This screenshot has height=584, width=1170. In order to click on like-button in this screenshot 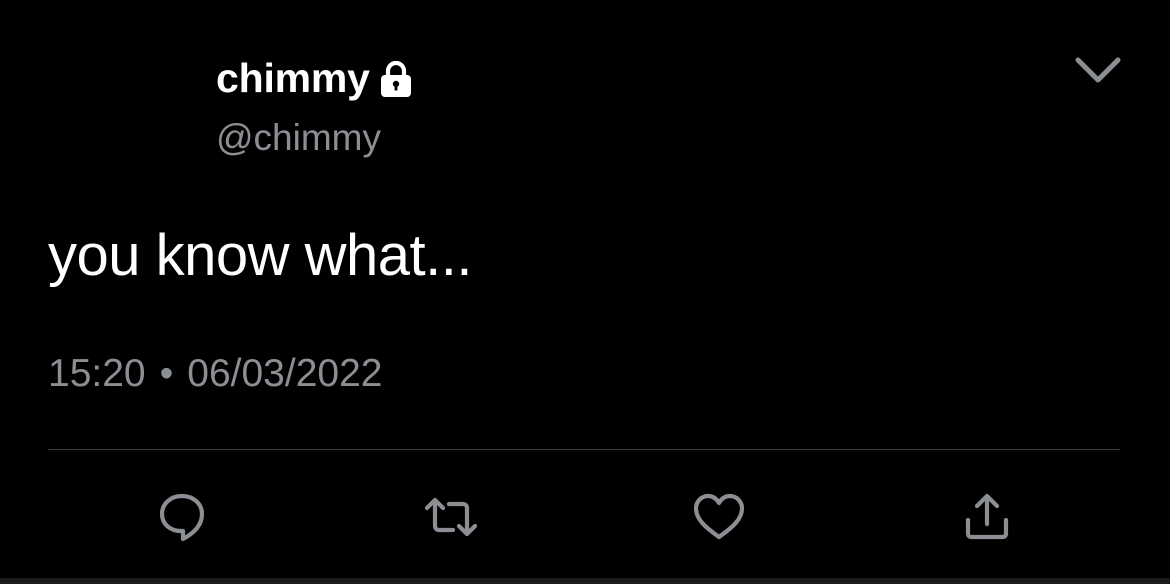, I will do `click(719, 517)`.